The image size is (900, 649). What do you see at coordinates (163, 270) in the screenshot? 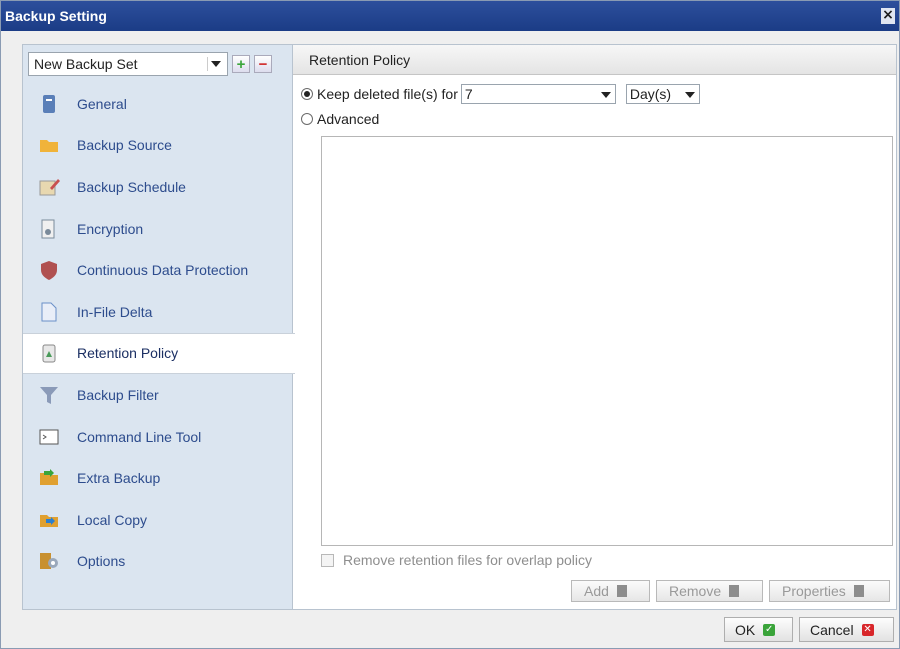
I see `sidebar-item-label: Continuous Data Protection` at bounding box center [163, 270].